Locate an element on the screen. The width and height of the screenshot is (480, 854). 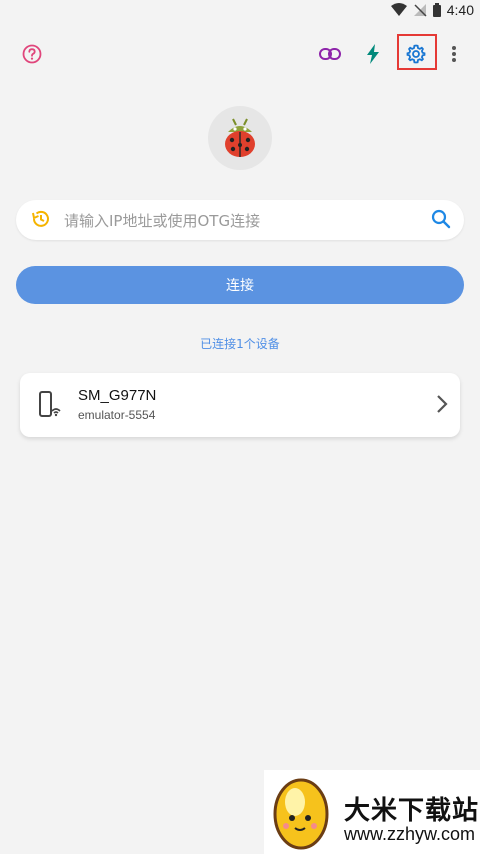
search-icon is located at coordinates (441, 219).